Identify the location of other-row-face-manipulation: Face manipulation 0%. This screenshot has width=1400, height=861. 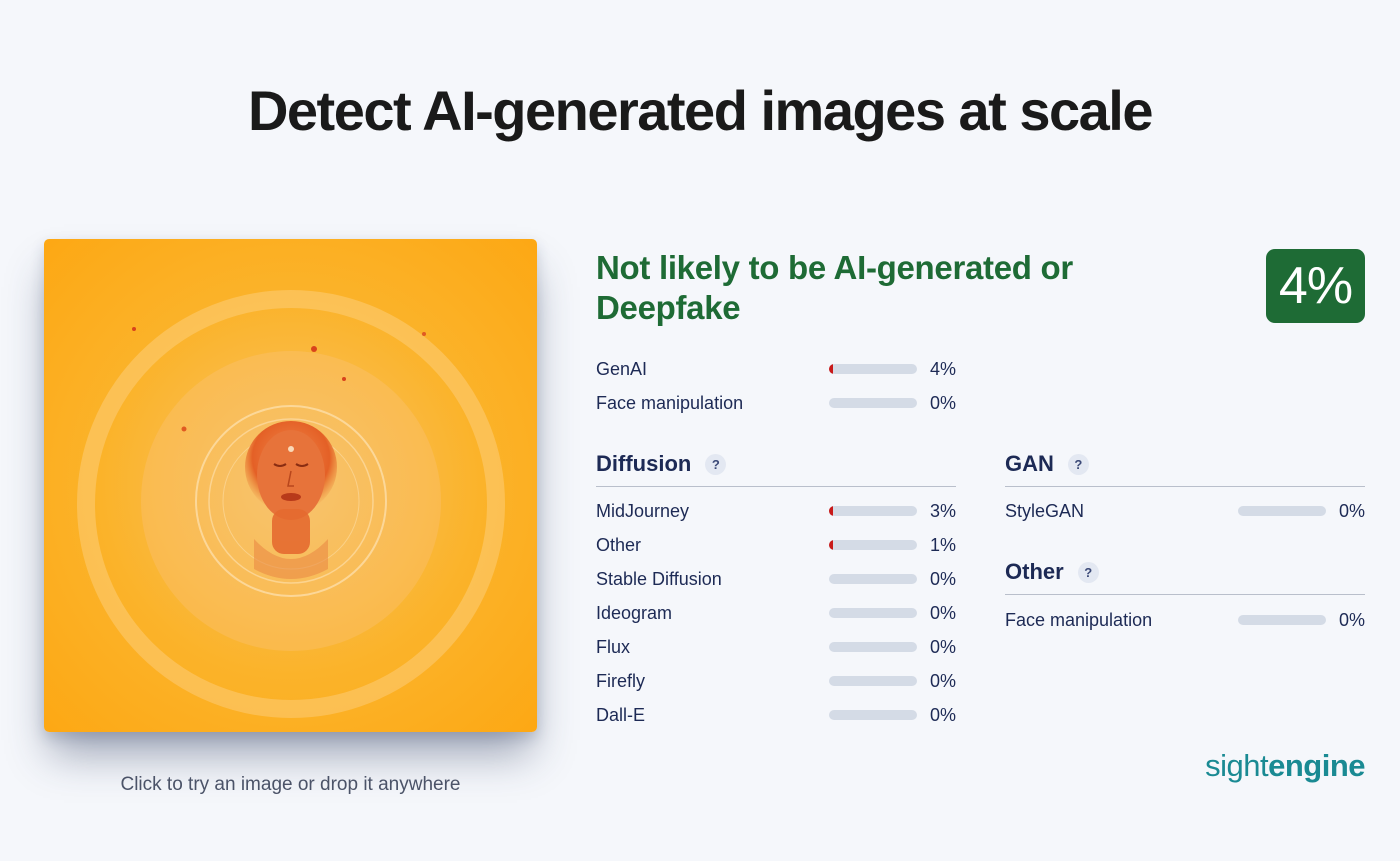
(1185, 620).